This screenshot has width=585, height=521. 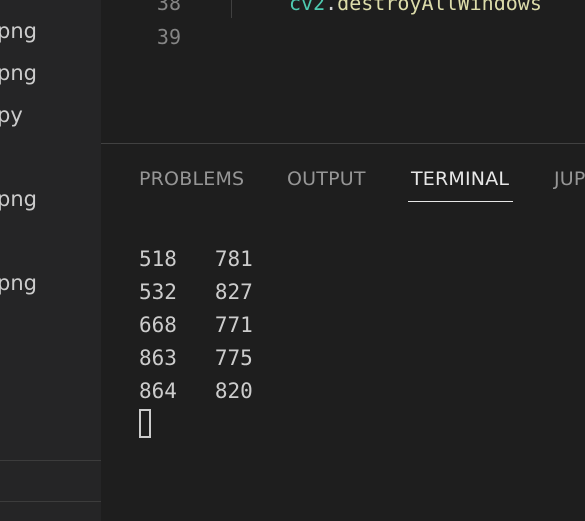 What do you see at coordinates (168, 7) in the screenshot?
I see `line-number: 38` at bounding box center [168, 7].